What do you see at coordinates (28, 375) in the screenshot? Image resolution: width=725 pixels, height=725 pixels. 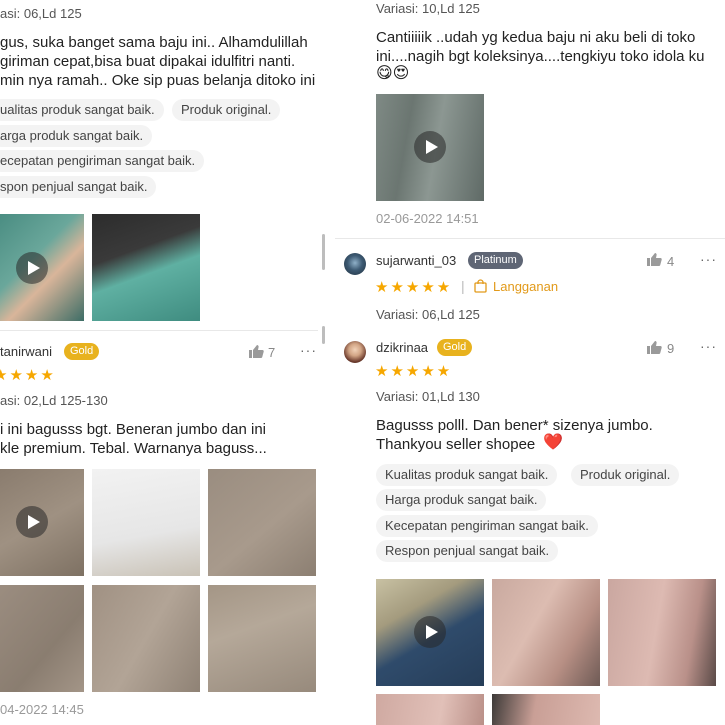 I see `rating-stars: ★★★★` at bounding box center [28, 375].